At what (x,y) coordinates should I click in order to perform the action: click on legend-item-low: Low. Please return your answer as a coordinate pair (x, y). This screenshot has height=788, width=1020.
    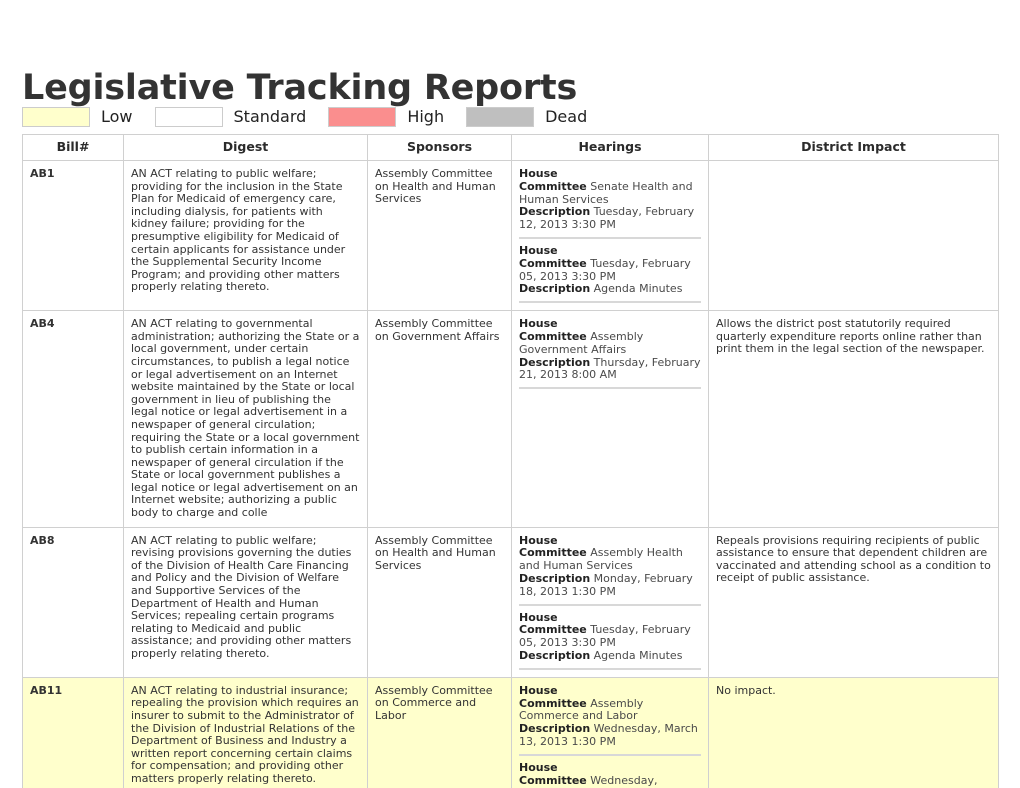
    Looking at the image, I should click on (88, 117).